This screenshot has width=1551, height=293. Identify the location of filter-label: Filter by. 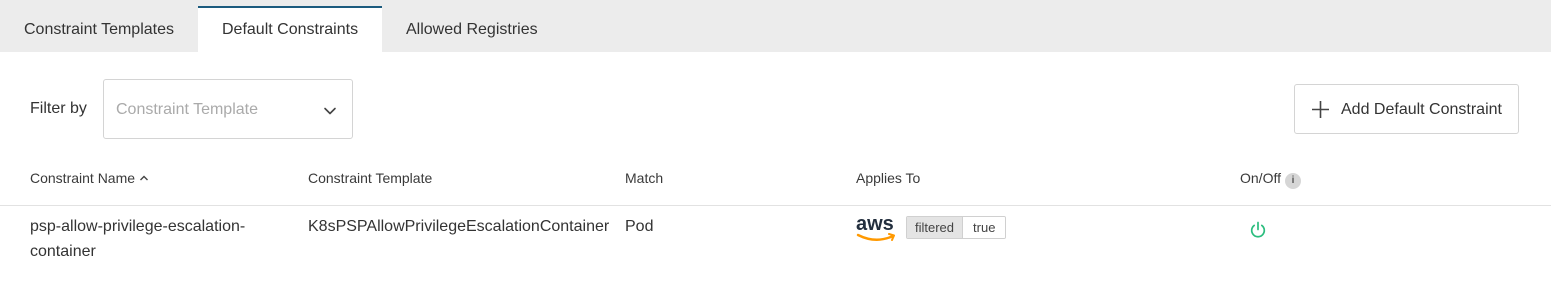
(58, 108).